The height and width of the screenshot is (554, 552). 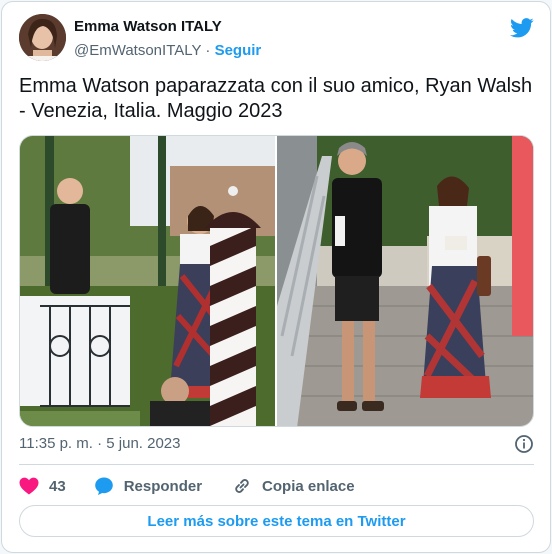 What do you see at coordinates (308, 486) in the screenshot?
I see `copy-link-label: Copia enlace` at bounding box center [308, 486].